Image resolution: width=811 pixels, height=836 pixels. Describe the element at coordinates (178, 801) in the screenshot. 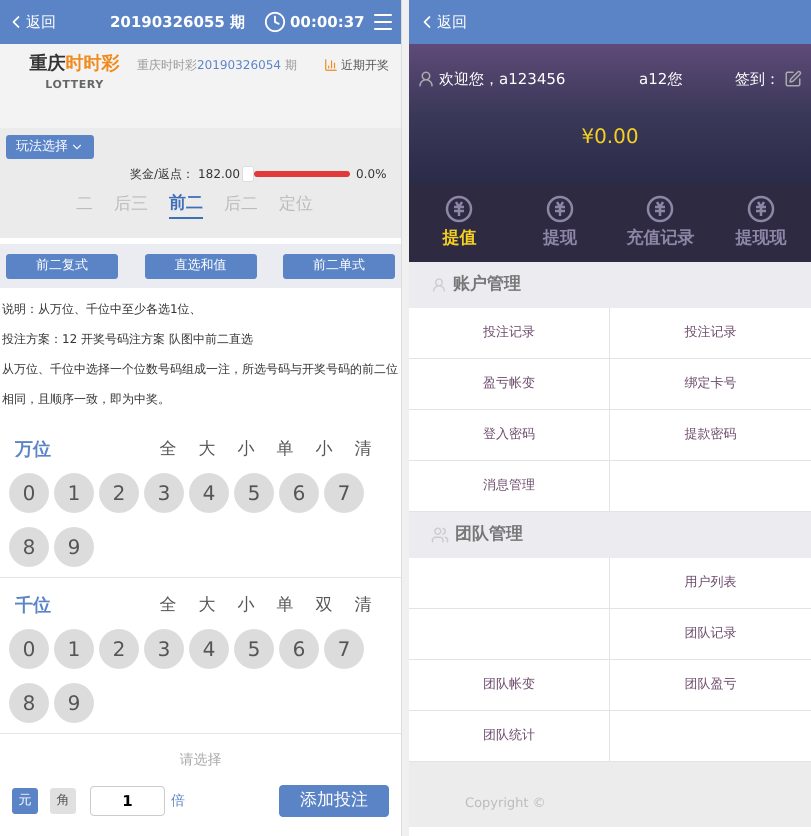

I see `multiplier-suffix: 倍` at that location.